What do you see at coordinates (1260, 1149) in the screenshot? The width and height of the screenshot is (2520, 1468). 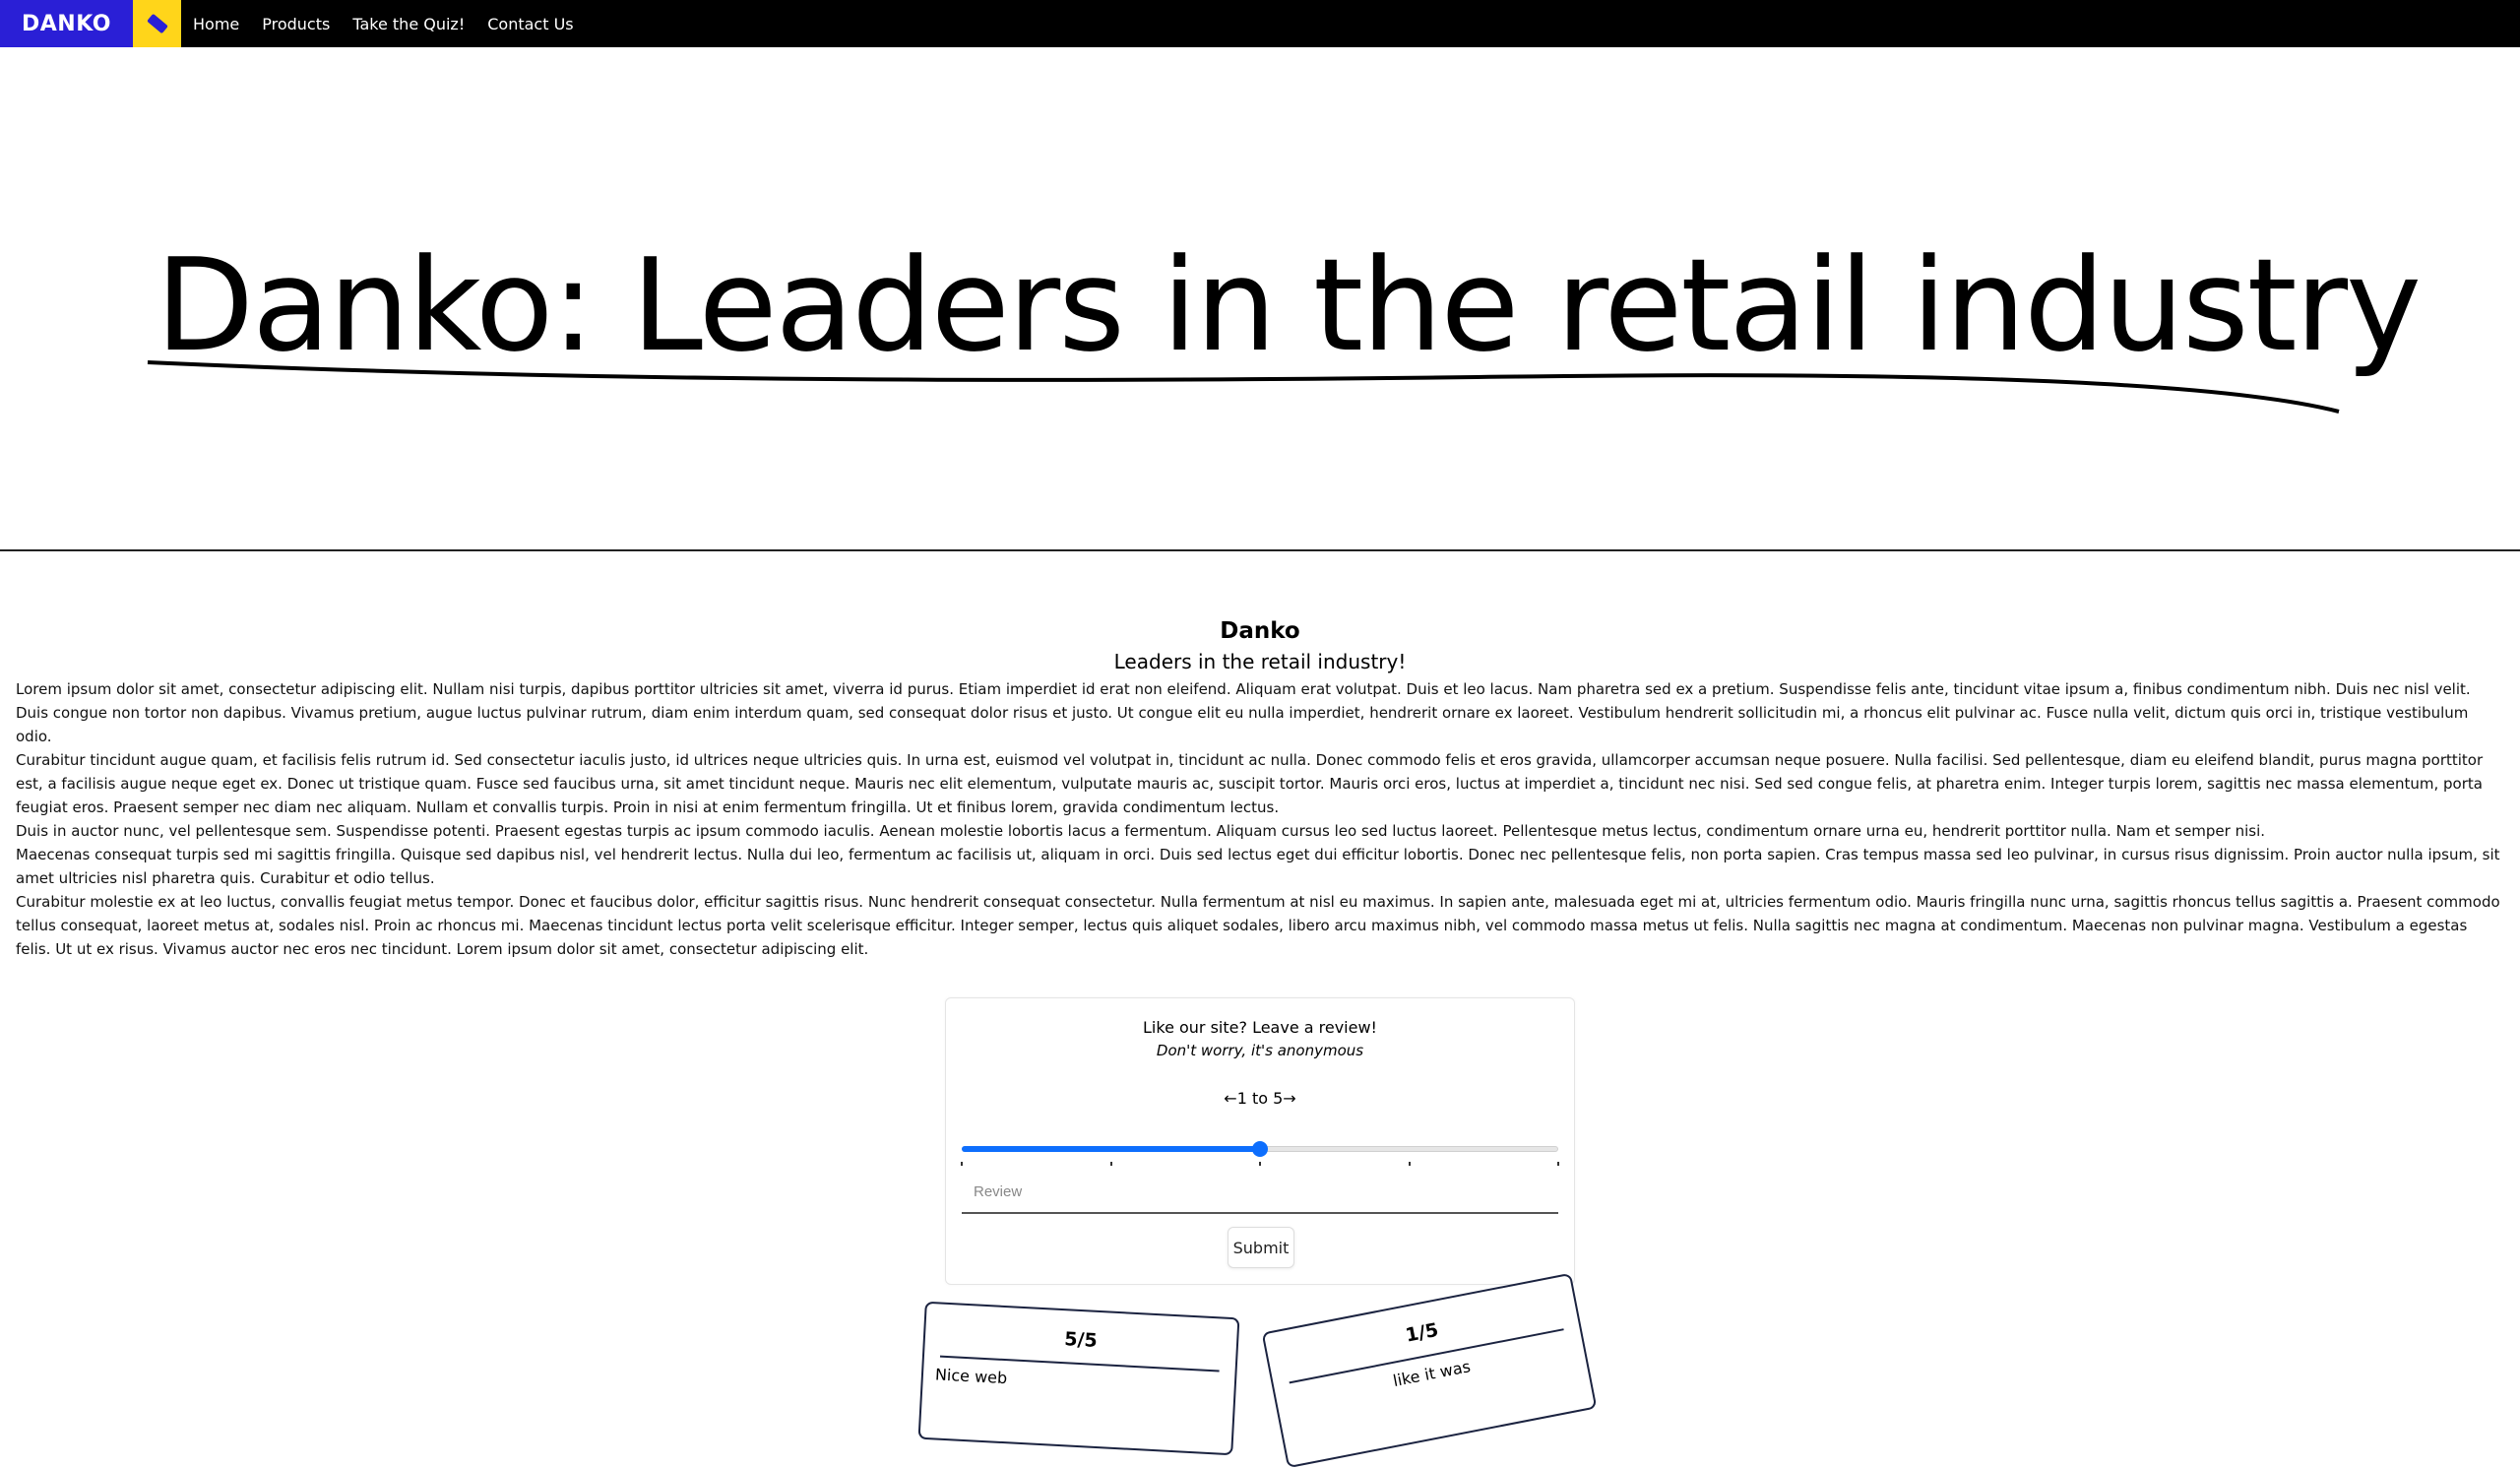 I see `slider-thumb` at bounding box center [1260, 1149].